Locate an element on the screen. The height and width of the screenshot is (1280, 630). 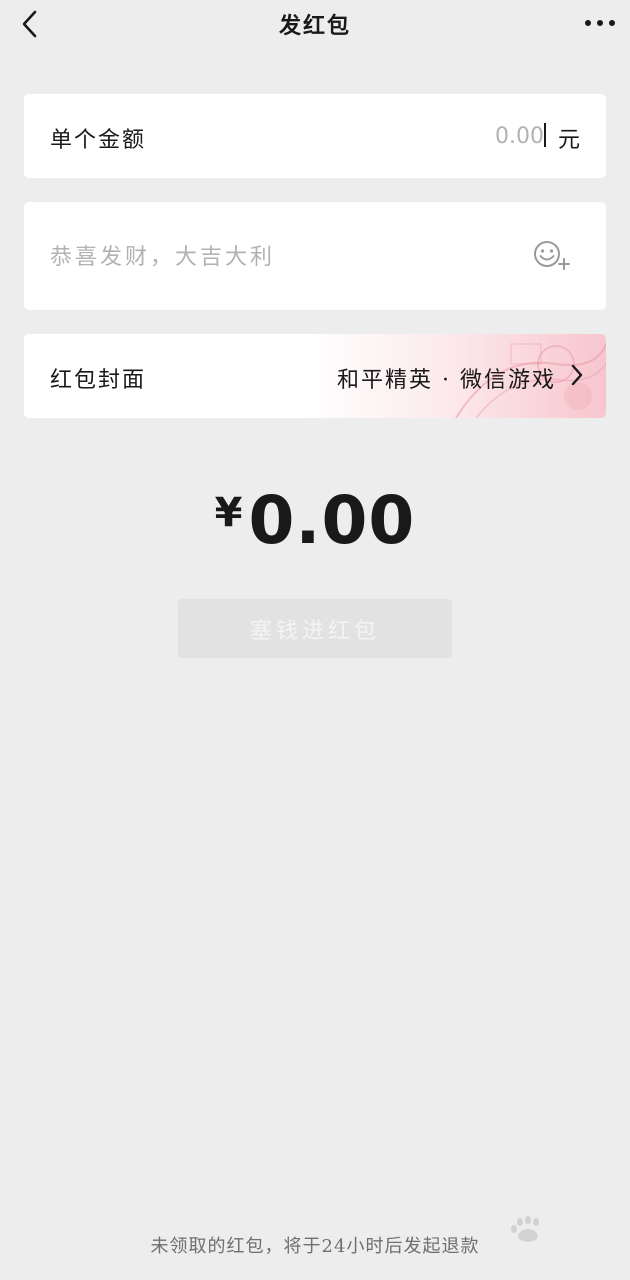
cover-label: 红包封面 is located at coordinates (98, 380).